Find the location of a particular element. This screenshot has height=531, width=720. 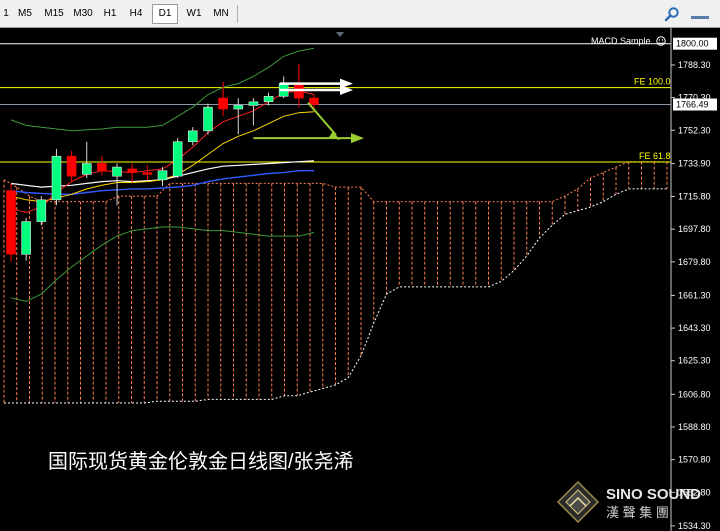

logo-brand: SINO SOUND is located at coordinates (653, 494).